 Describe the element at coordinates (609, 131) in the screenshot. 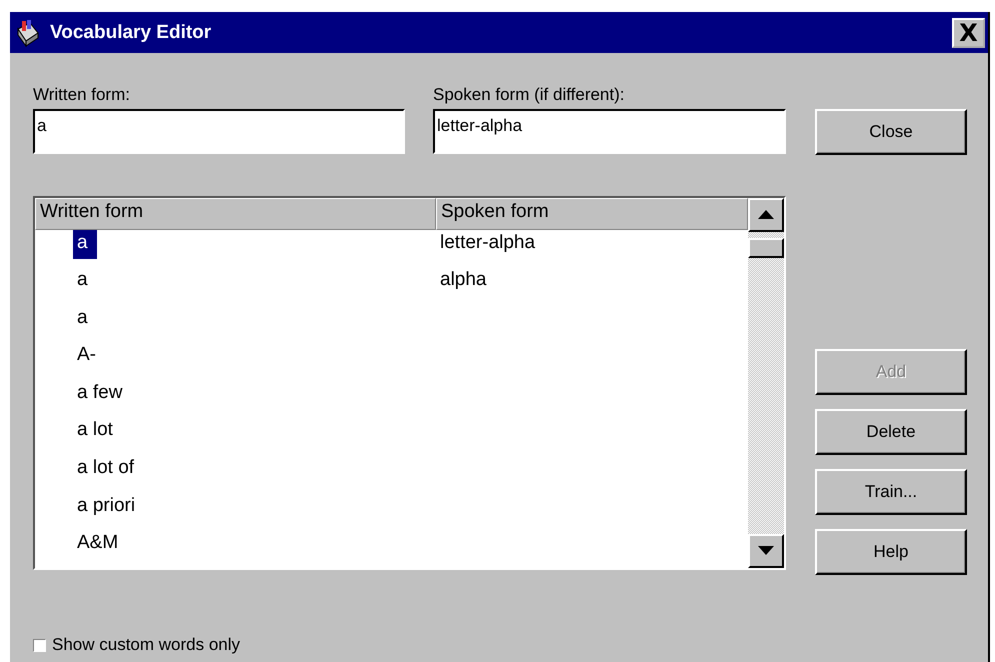

I see `spoken-form-field: letter-alpha` at that location.